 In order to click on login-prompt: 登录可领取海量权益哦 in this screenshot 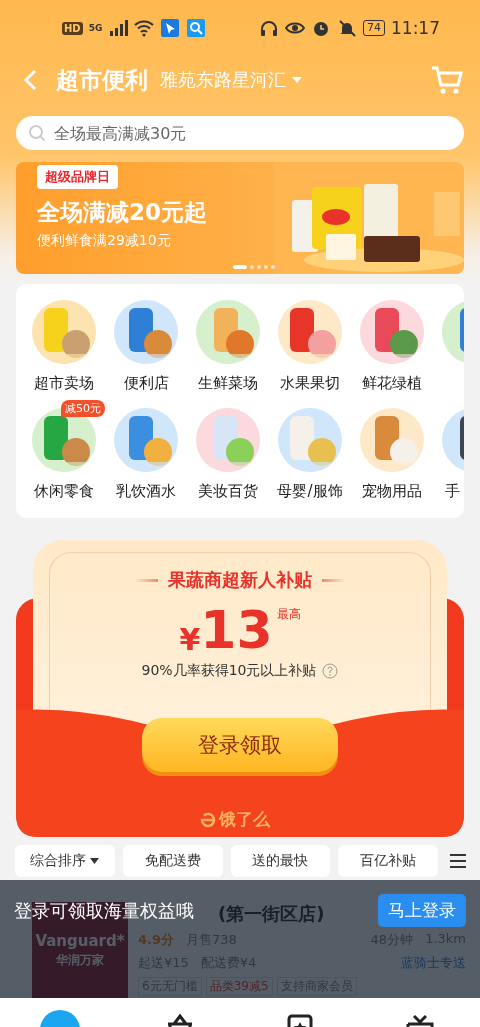, I will do `click(104, 910)`.